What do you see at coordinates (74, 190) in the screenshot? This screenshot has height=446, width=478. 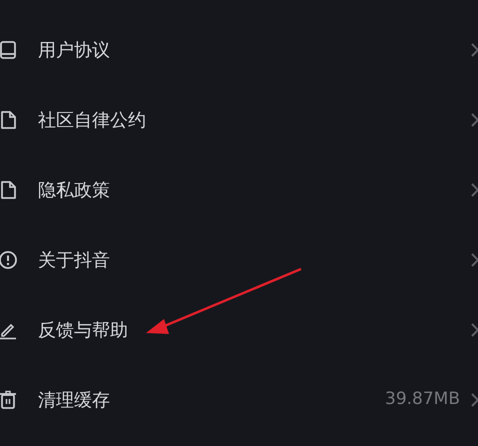 I see `settings-label: 隐私政策` at bounding box center [74, 190].